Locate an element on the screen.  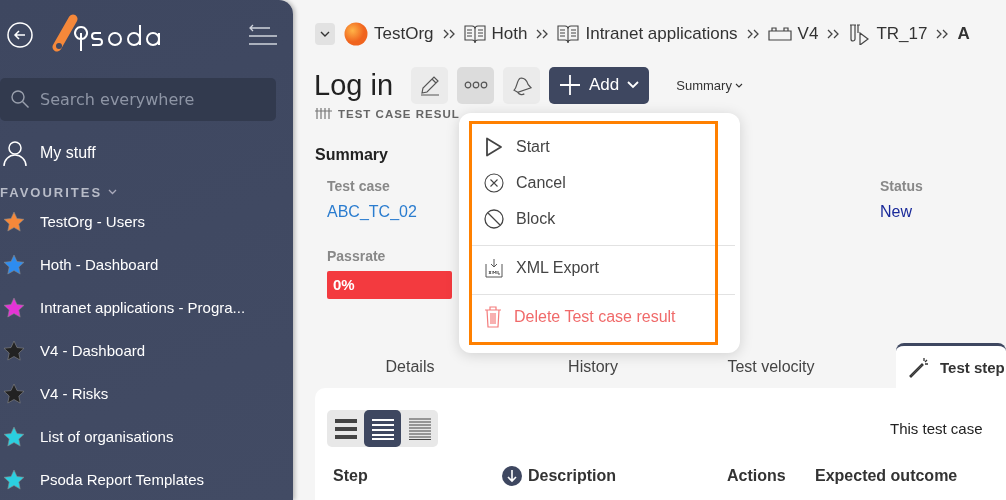
breadcrumb-dropdown is located at coordinates (325, 34).